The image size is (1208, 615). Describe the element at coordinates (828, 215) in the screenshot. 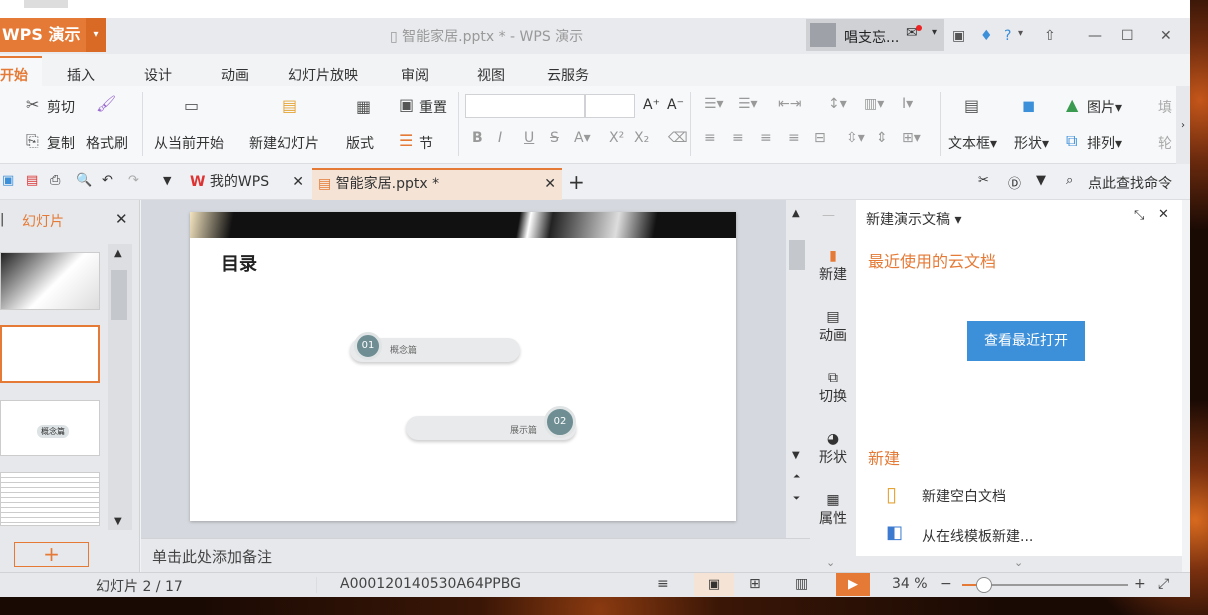

I see `drag-handle: —` at that location.